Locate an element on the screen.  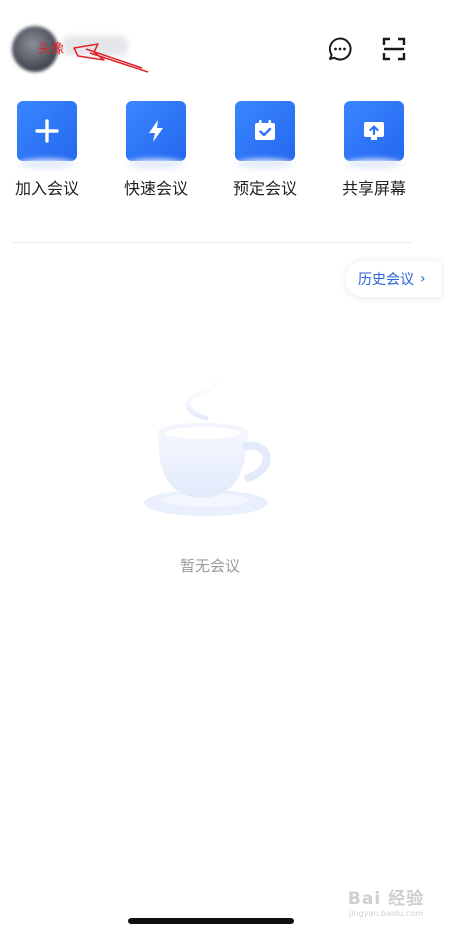
schedule-meeting-tile is located at coordinates (265, 131).